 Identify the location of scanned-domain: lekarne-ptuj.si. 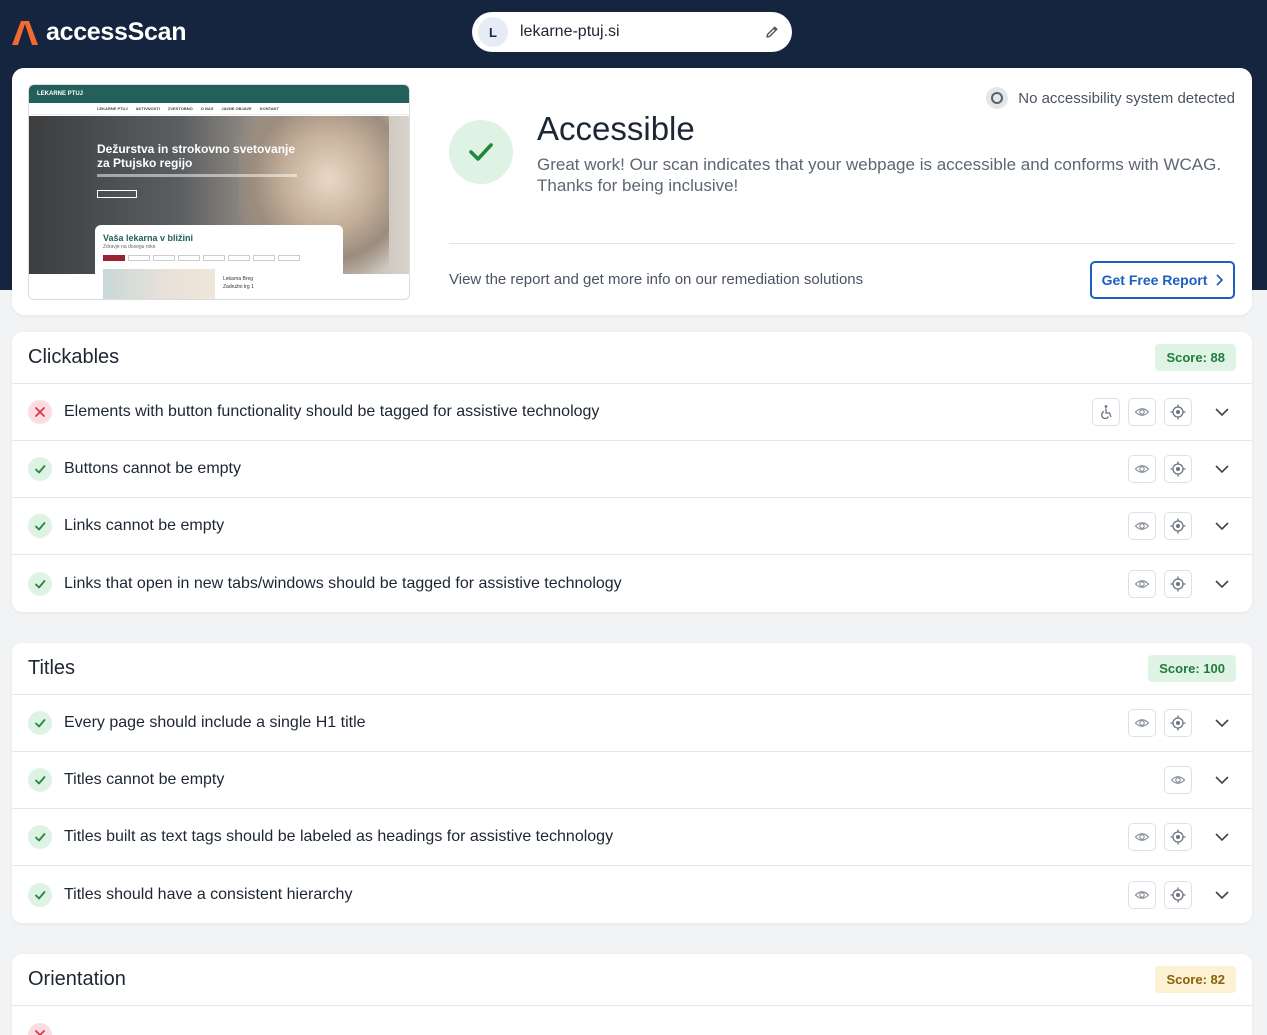
(570, 31).